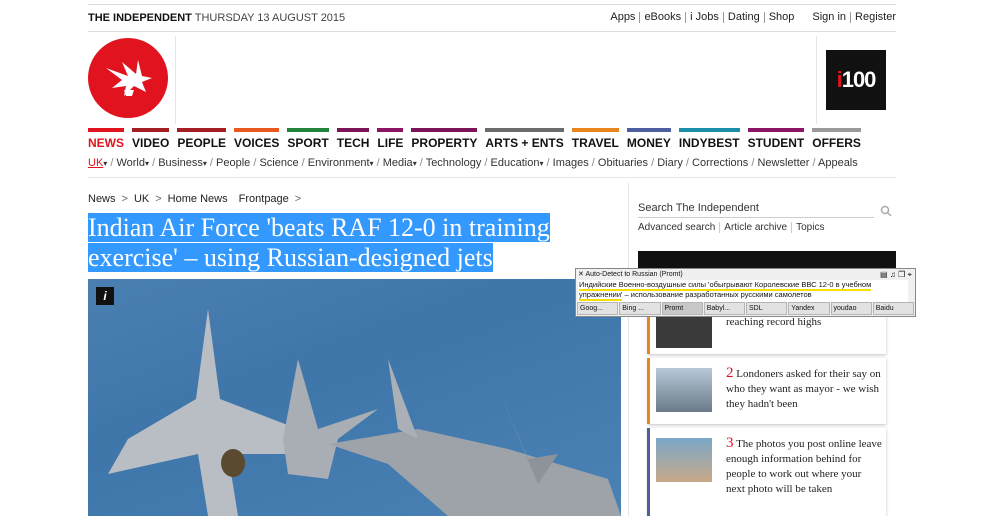  What do you see at coordinates (767, 308) in the screenshot?
I see `engine-tab-sdl: SDL` at bounding box center [767, 308].